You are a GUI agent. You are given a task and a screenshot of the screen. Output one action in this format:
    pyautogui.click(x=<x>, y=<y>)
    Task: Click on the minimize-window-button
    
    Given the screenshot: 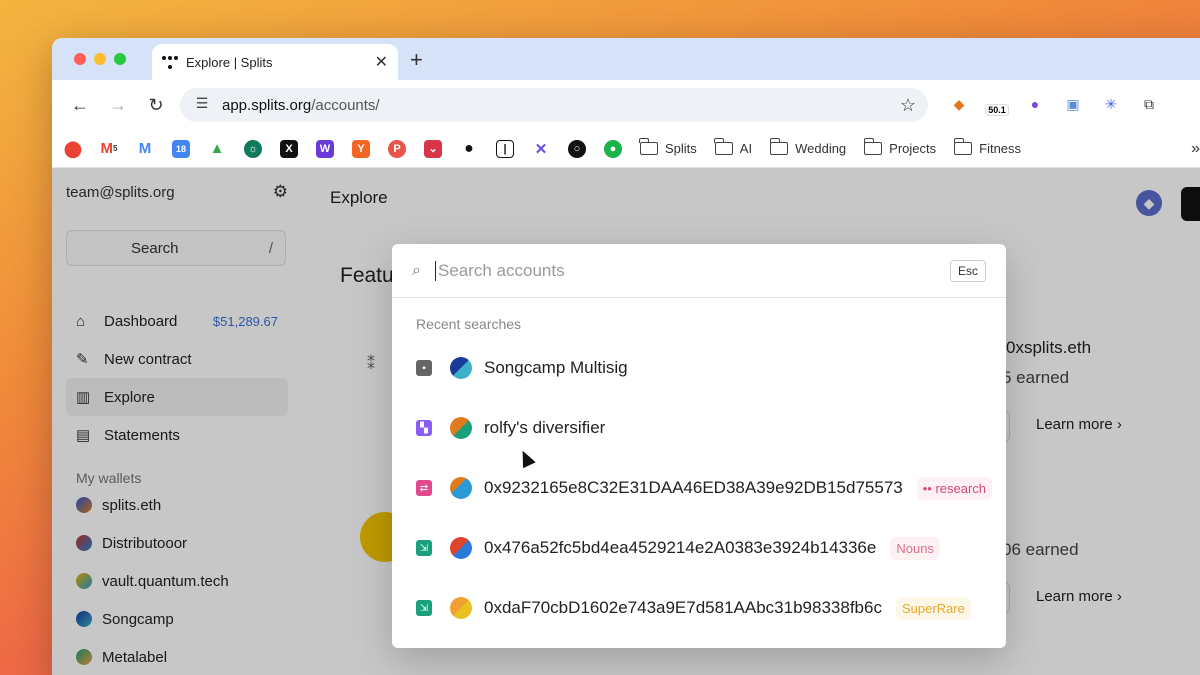 What is the action you would take?
    pyautogui.click(x=100, y=59)
    